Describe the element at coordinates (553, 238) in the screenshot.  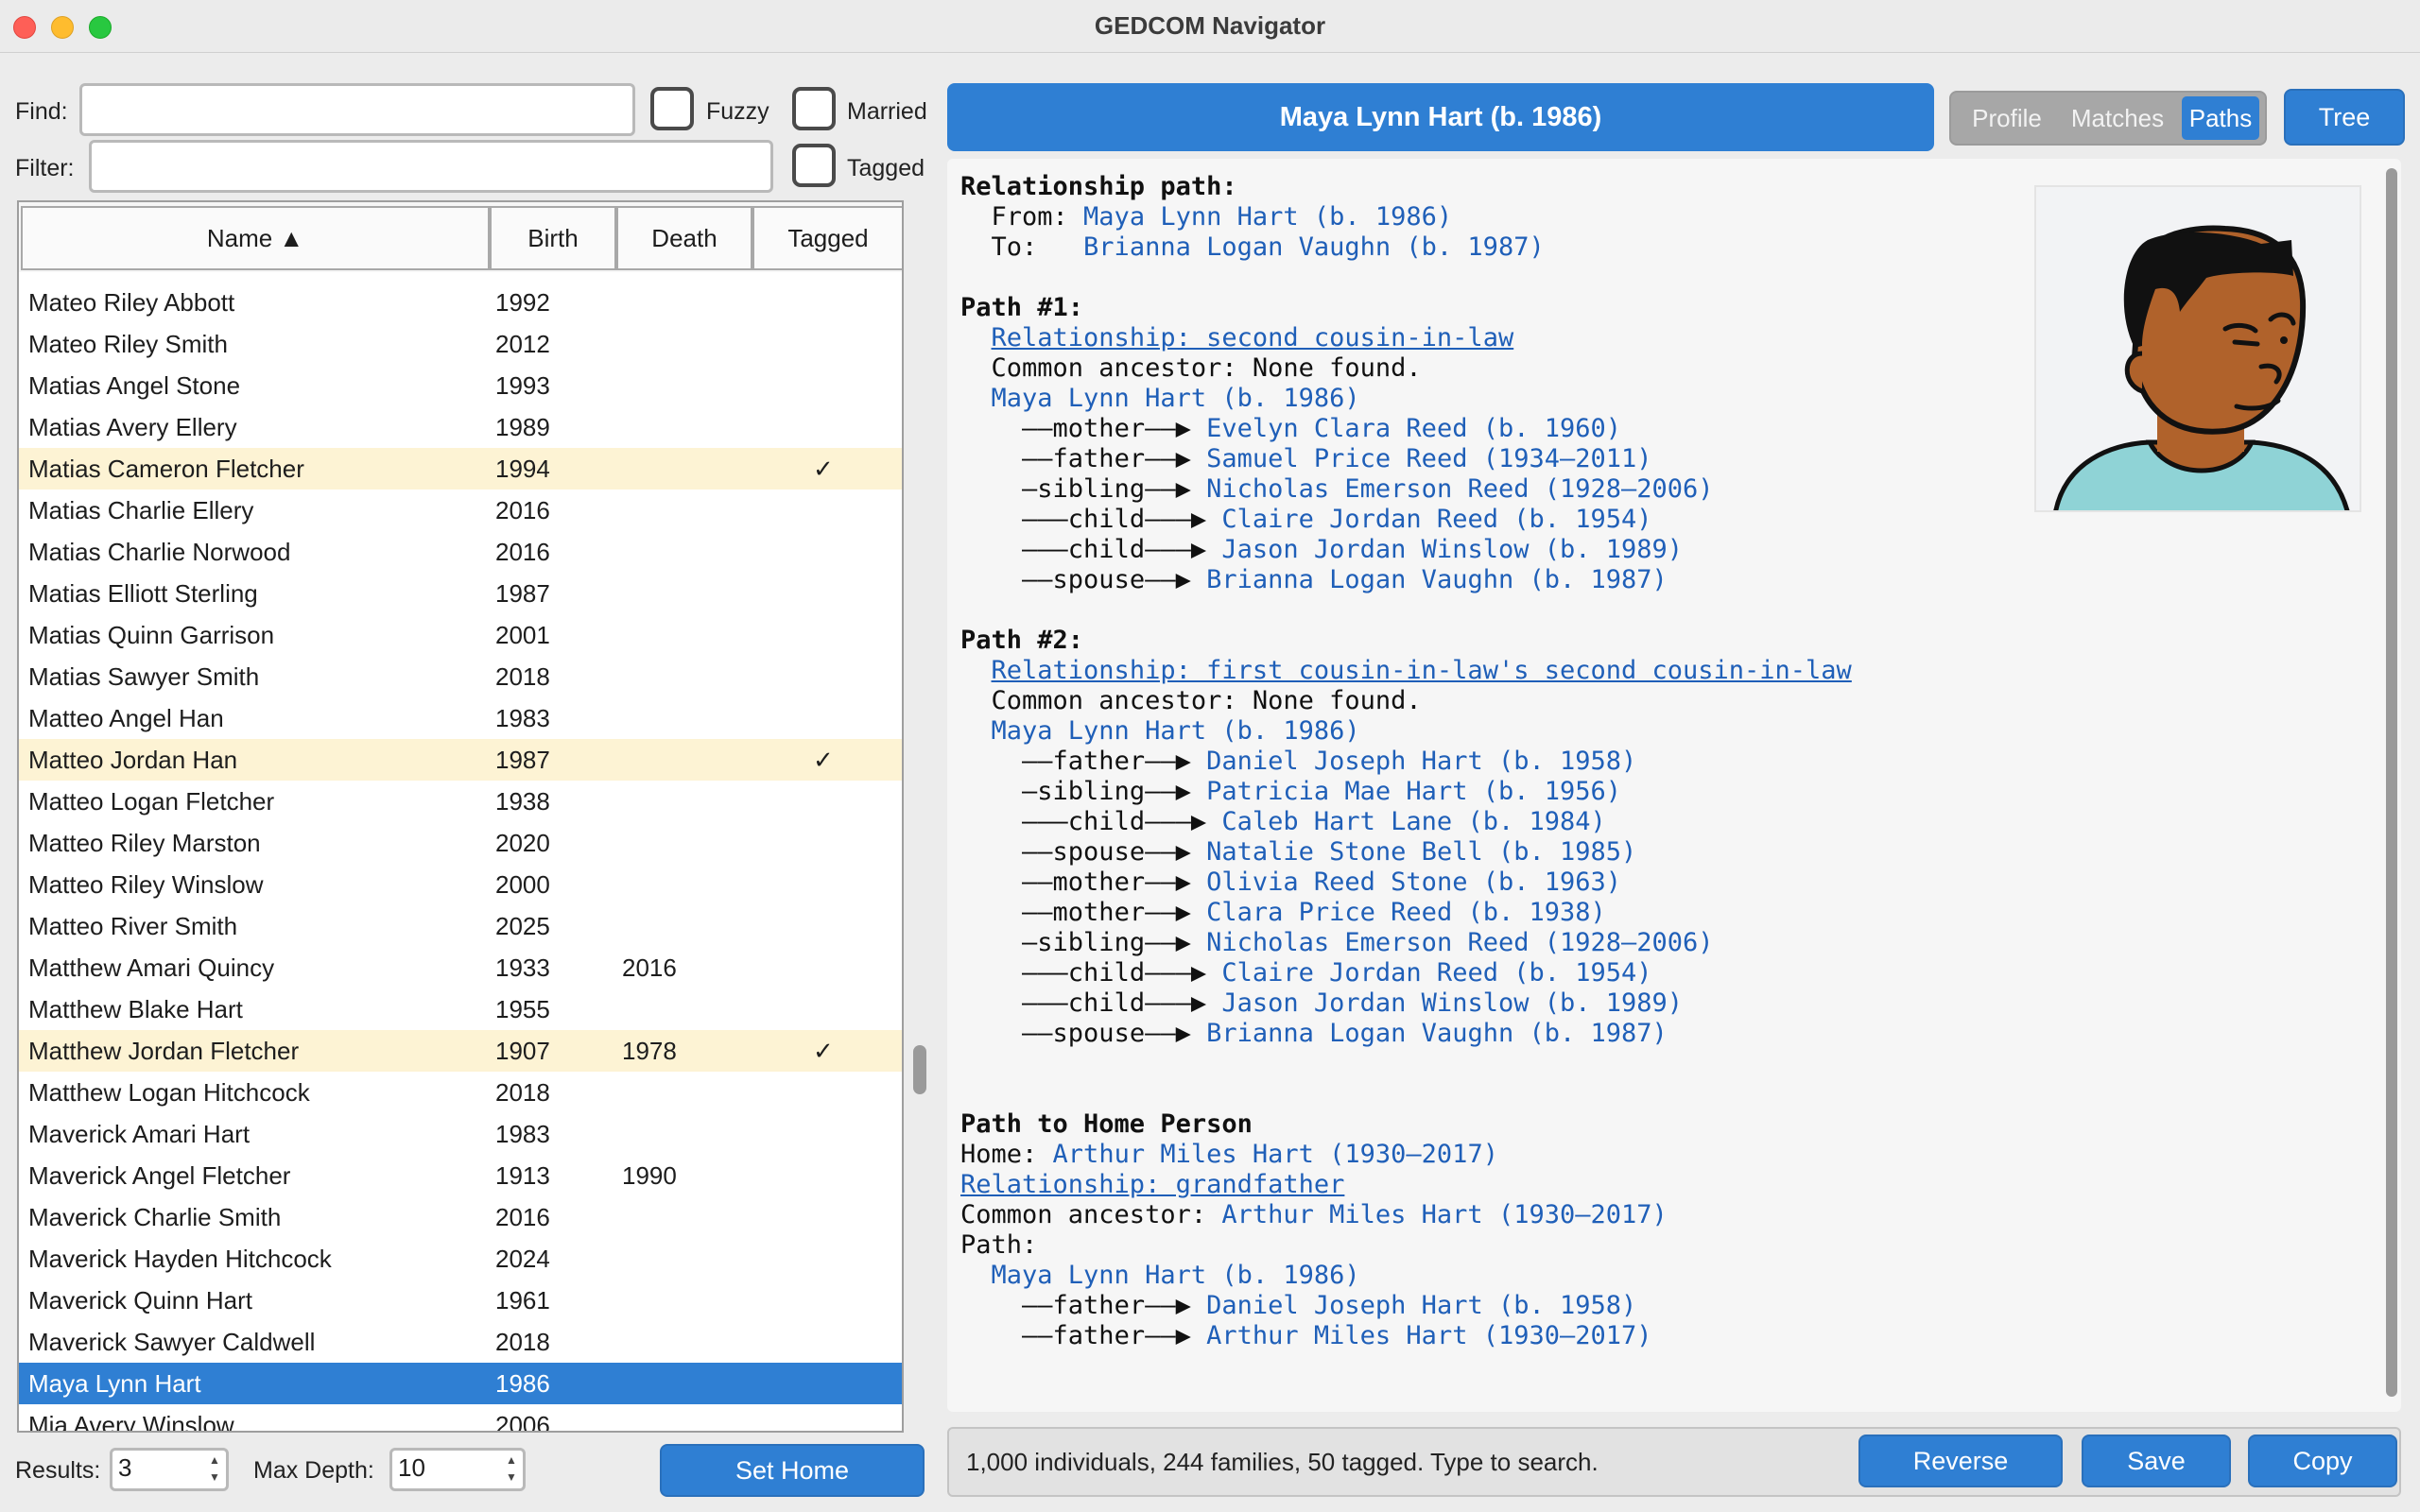
I see `column-header-birth: Birth` at that location.